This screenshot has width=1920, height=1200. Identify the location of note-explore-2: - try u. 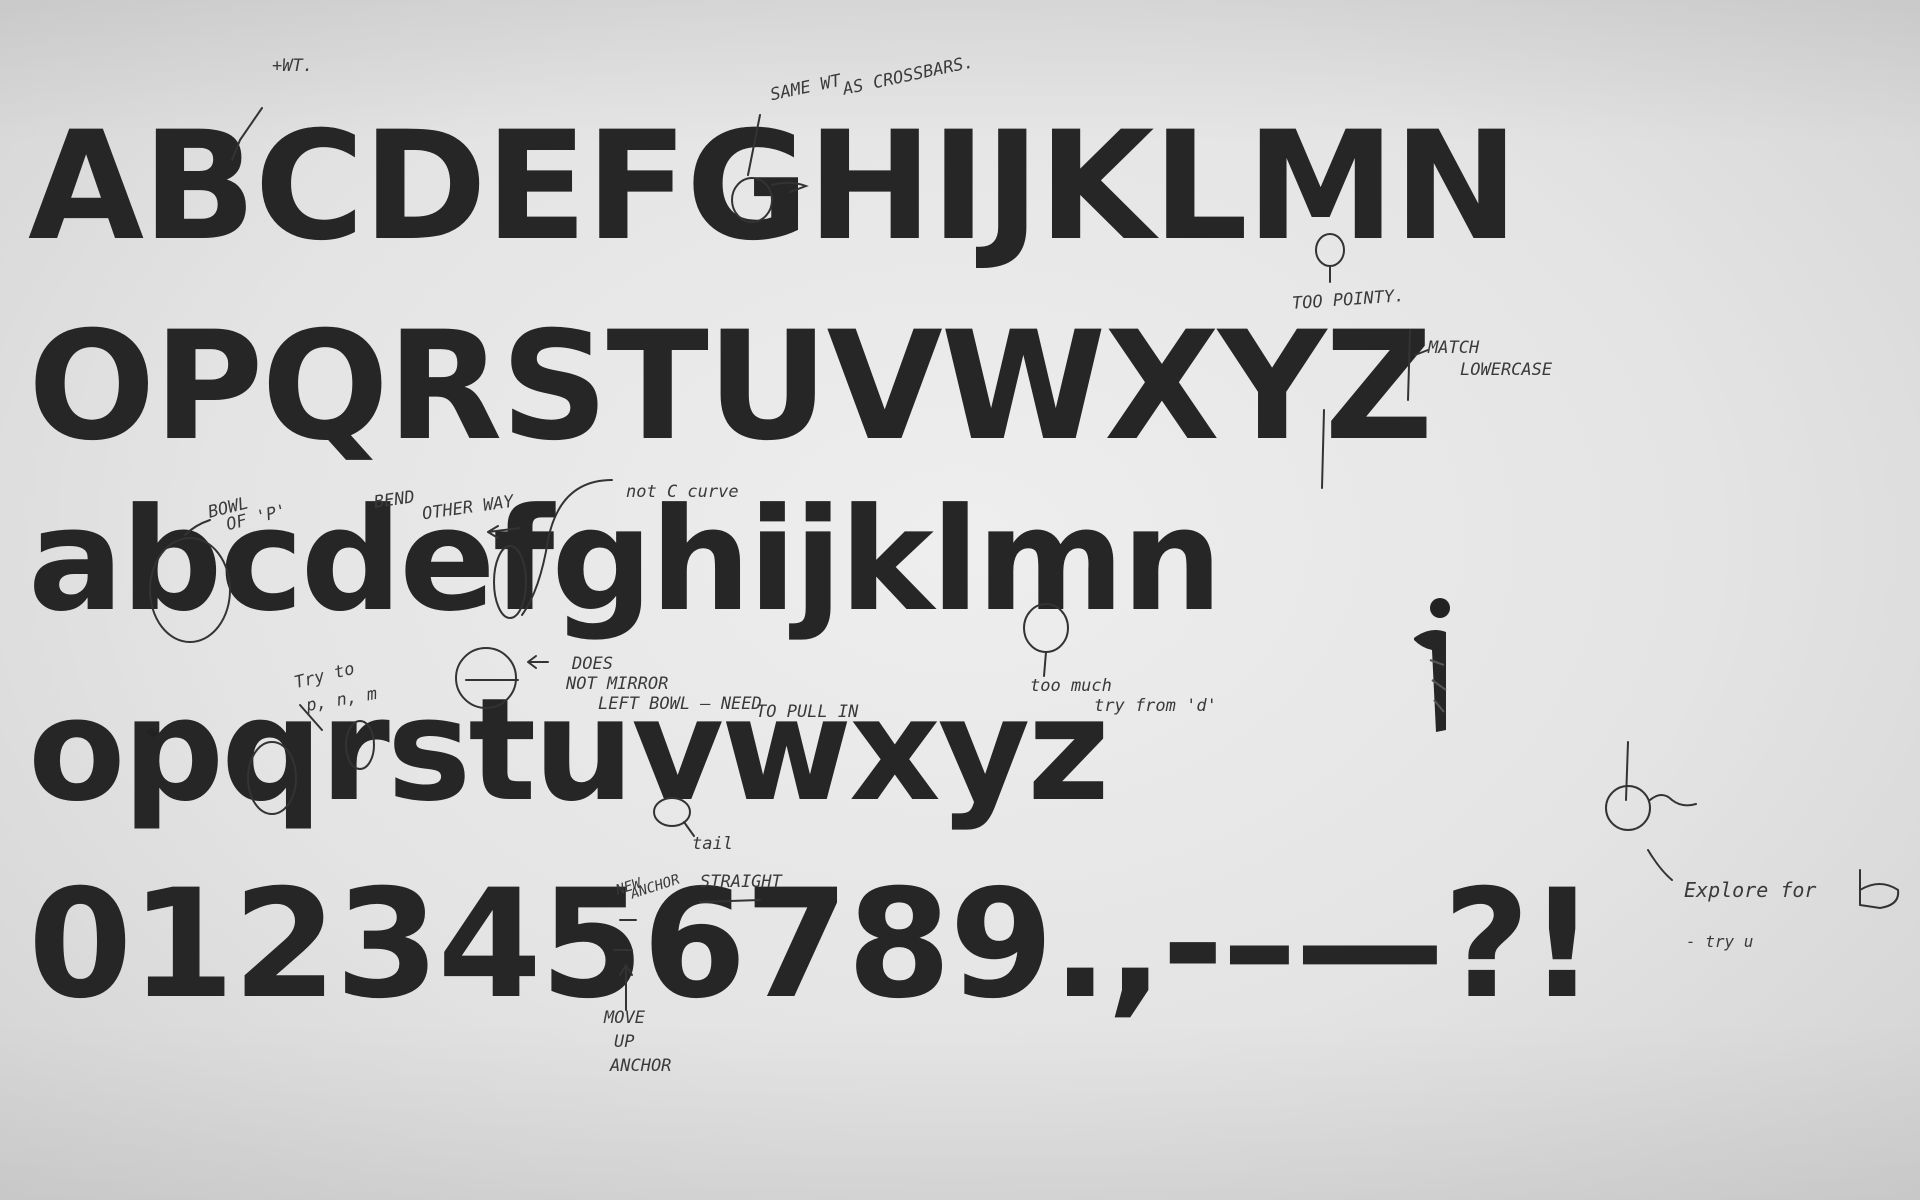
(1720, 941).